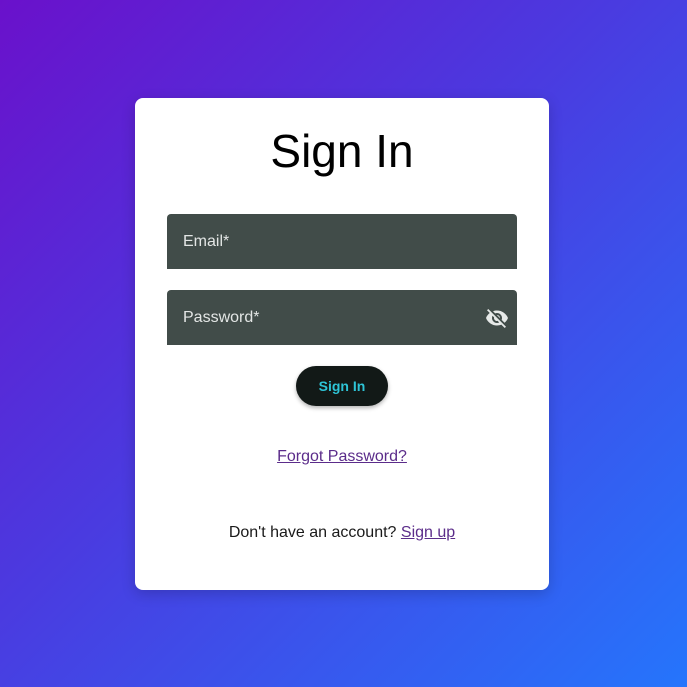 This screenshot has width=687, height=687. I want to click on forgot-password-link: Forgot Password?, so click(342, 456).